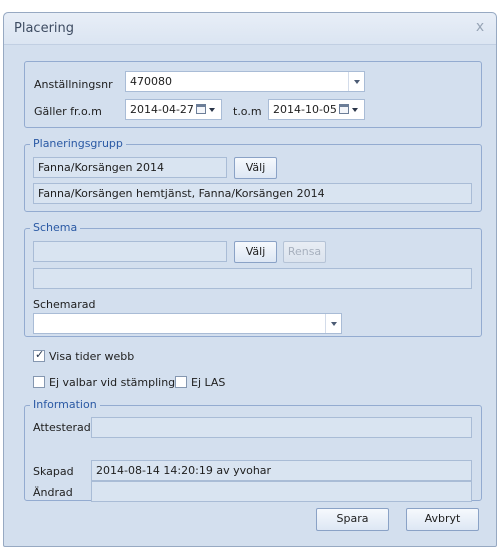  What do you see at coordinates (305, 109) in the screenshot?
I see `valid-to-value: 2014-10-05` at bounding box center [305, 109].